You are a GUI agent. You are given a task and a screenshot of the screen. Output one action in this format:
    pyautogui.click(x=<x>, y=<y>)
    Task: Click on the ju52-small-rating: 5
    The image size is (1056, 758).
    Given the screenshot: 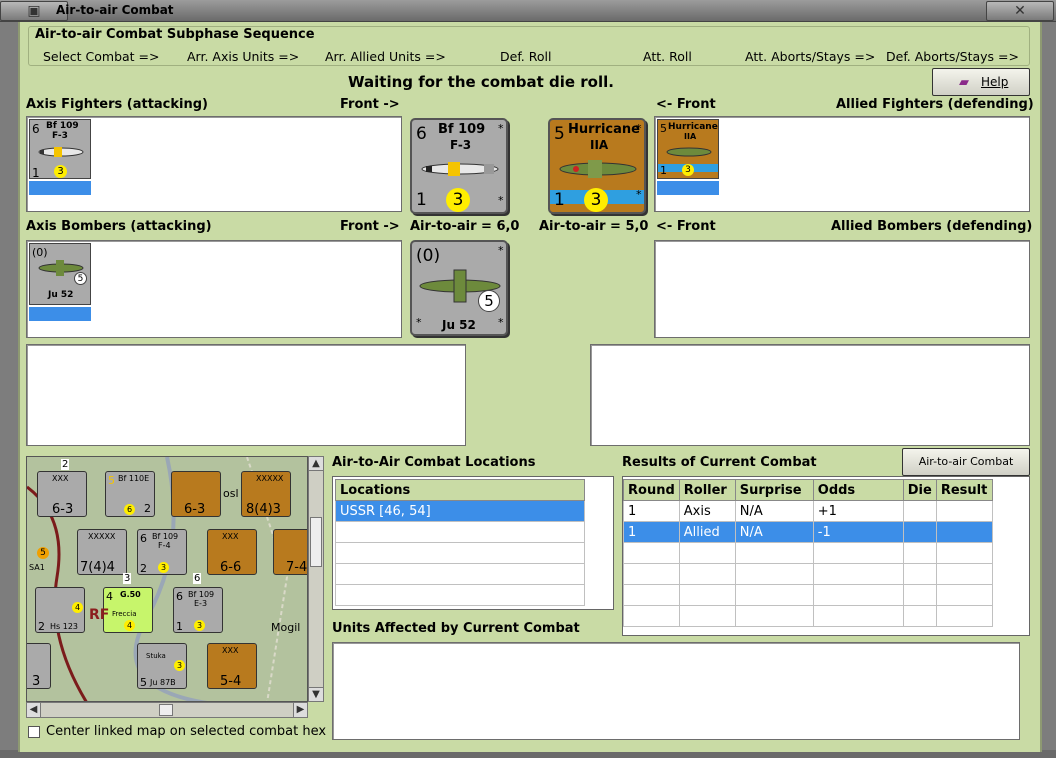 What is the action you would take?
    pyautogui.click(x=80, y=278)
    